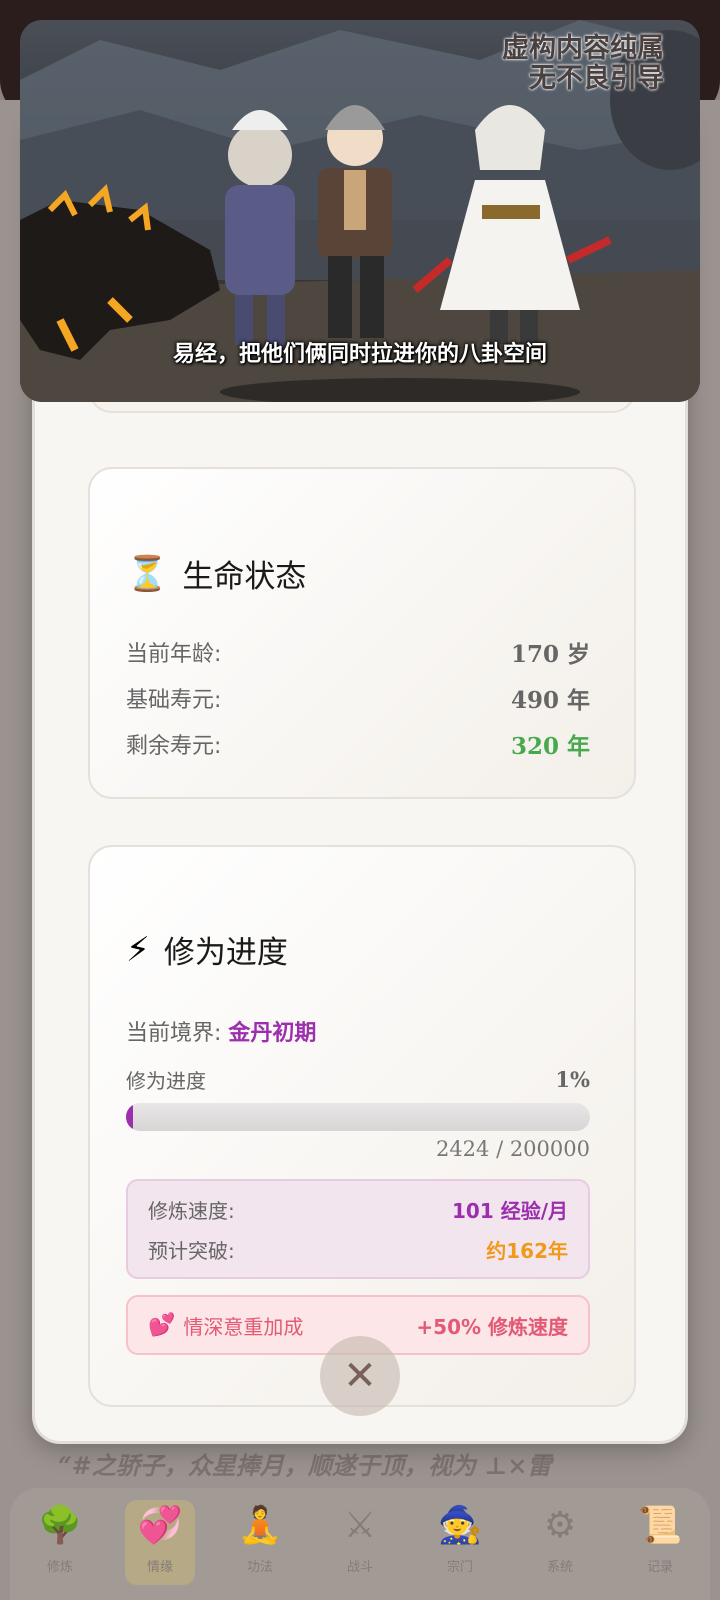 This screenshot has height=1600, width=720. I want to click on age-label: 当前年龄:, so click(174, 654).